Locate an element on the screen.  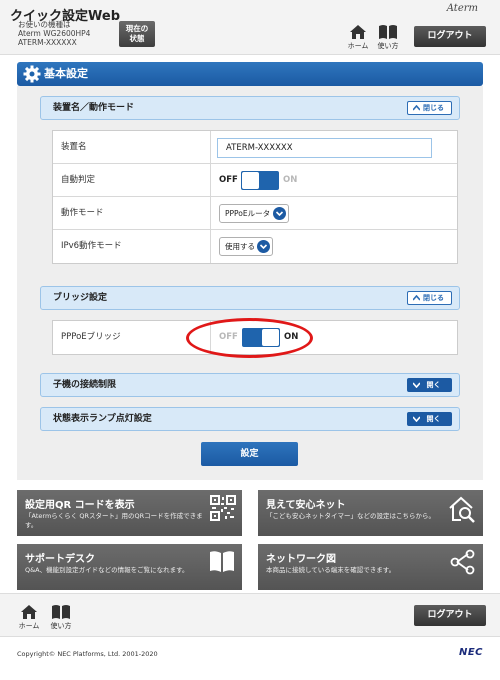
qr-code-icon is located at coordinates (223, 508).